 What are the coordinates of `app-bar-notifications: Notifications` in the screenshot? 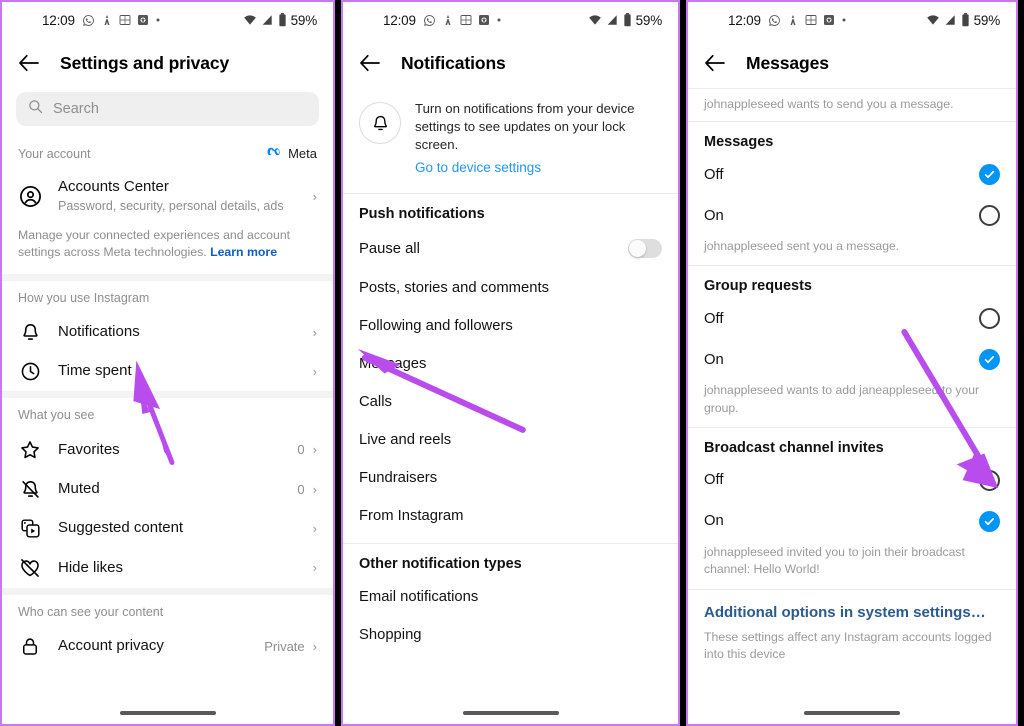 It's located at (510, 63).